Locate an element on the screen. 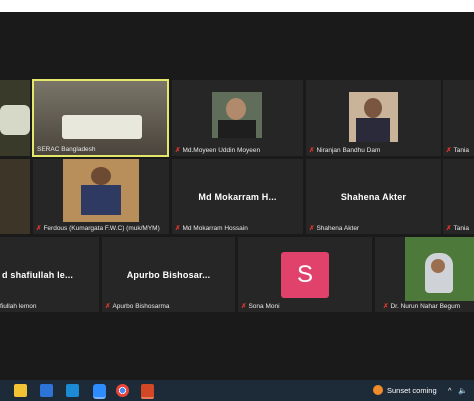 The height and width of the screenshot is (401, 474). video-tile-mokarram: Md Mokarram H... ✗ Md Mokarram Hossain is located at coordinates (237, 196).